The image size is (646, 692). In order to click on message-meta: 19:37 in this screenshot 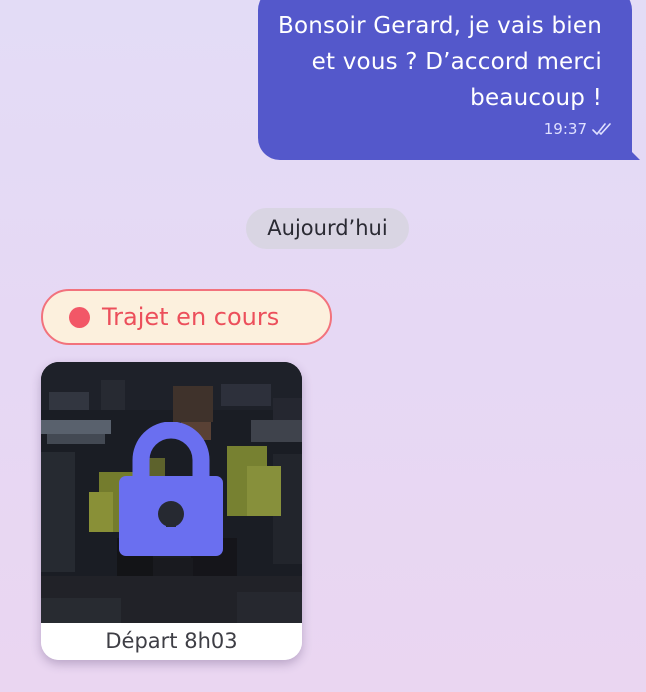, I will do `click(579, 129)`.